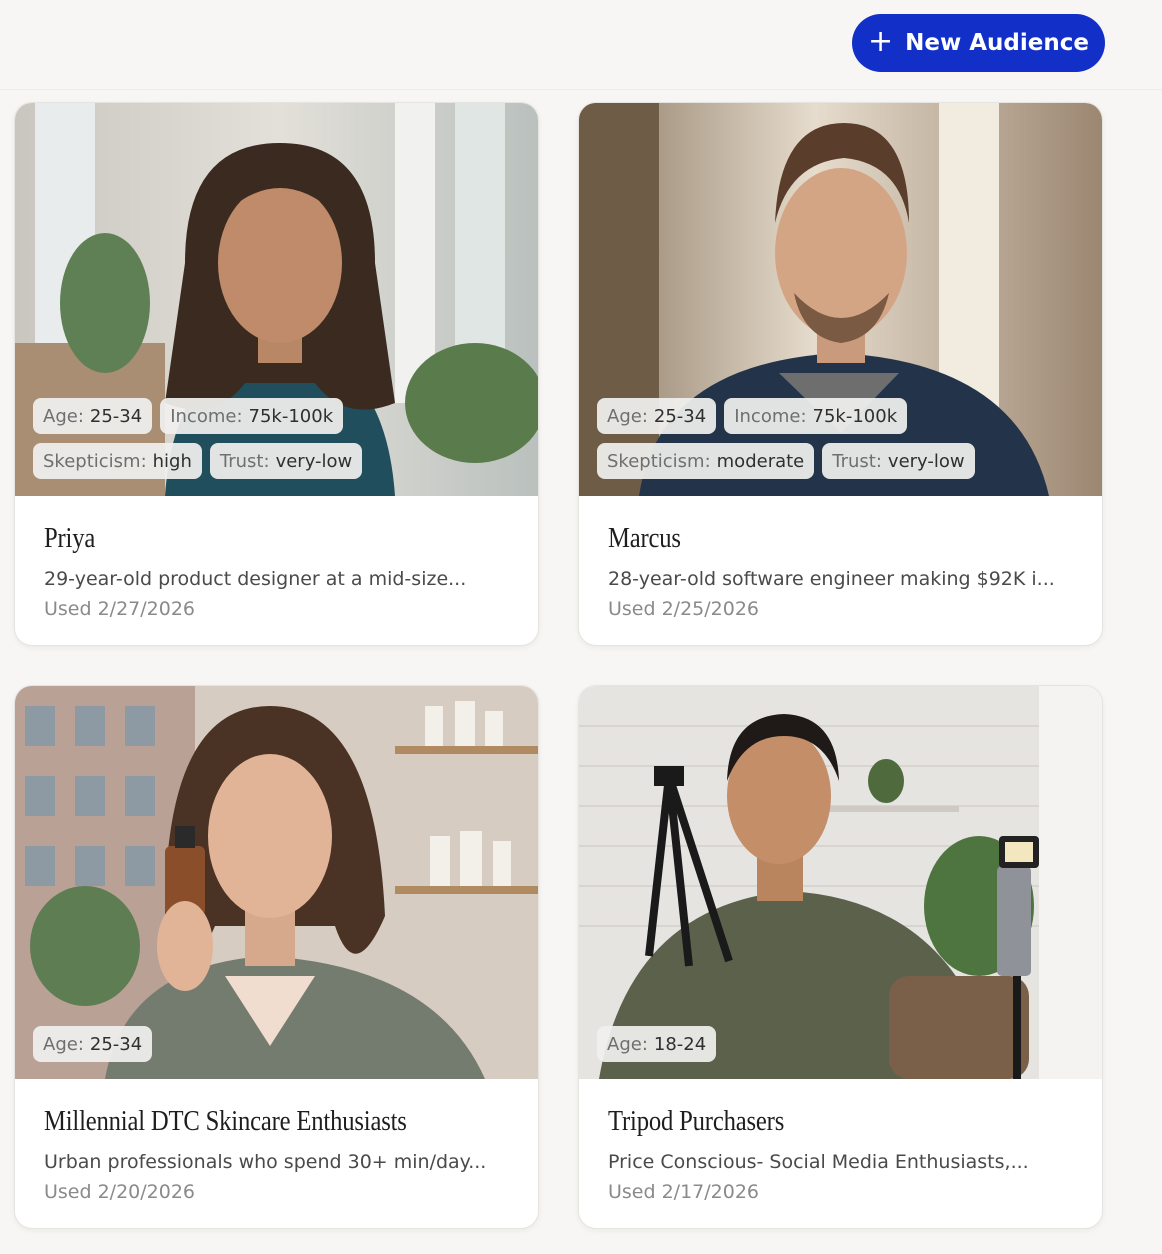 This screenshot has width=1162, height=1254. I want to click on tag-skepticism: Skepticism: high, so click(117, 461).